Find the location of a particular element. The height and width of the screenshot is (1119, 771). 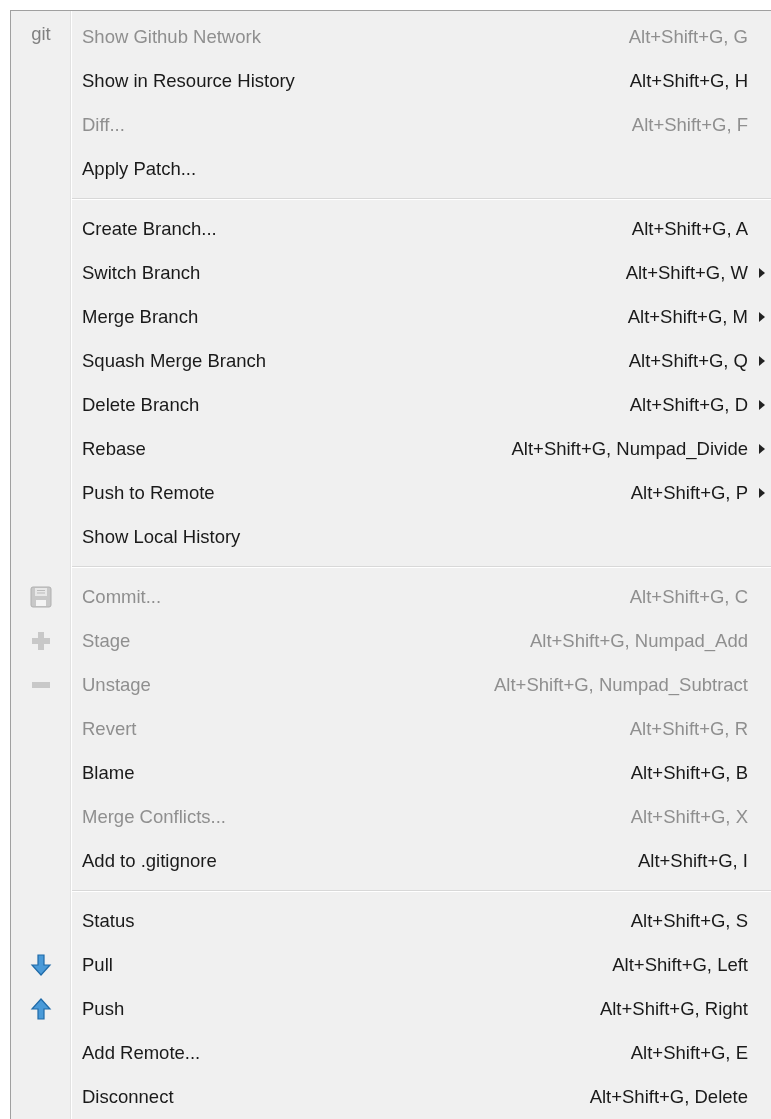

menu-item: Status Alt+Shift+G, S is located at coordinates (391, 921).